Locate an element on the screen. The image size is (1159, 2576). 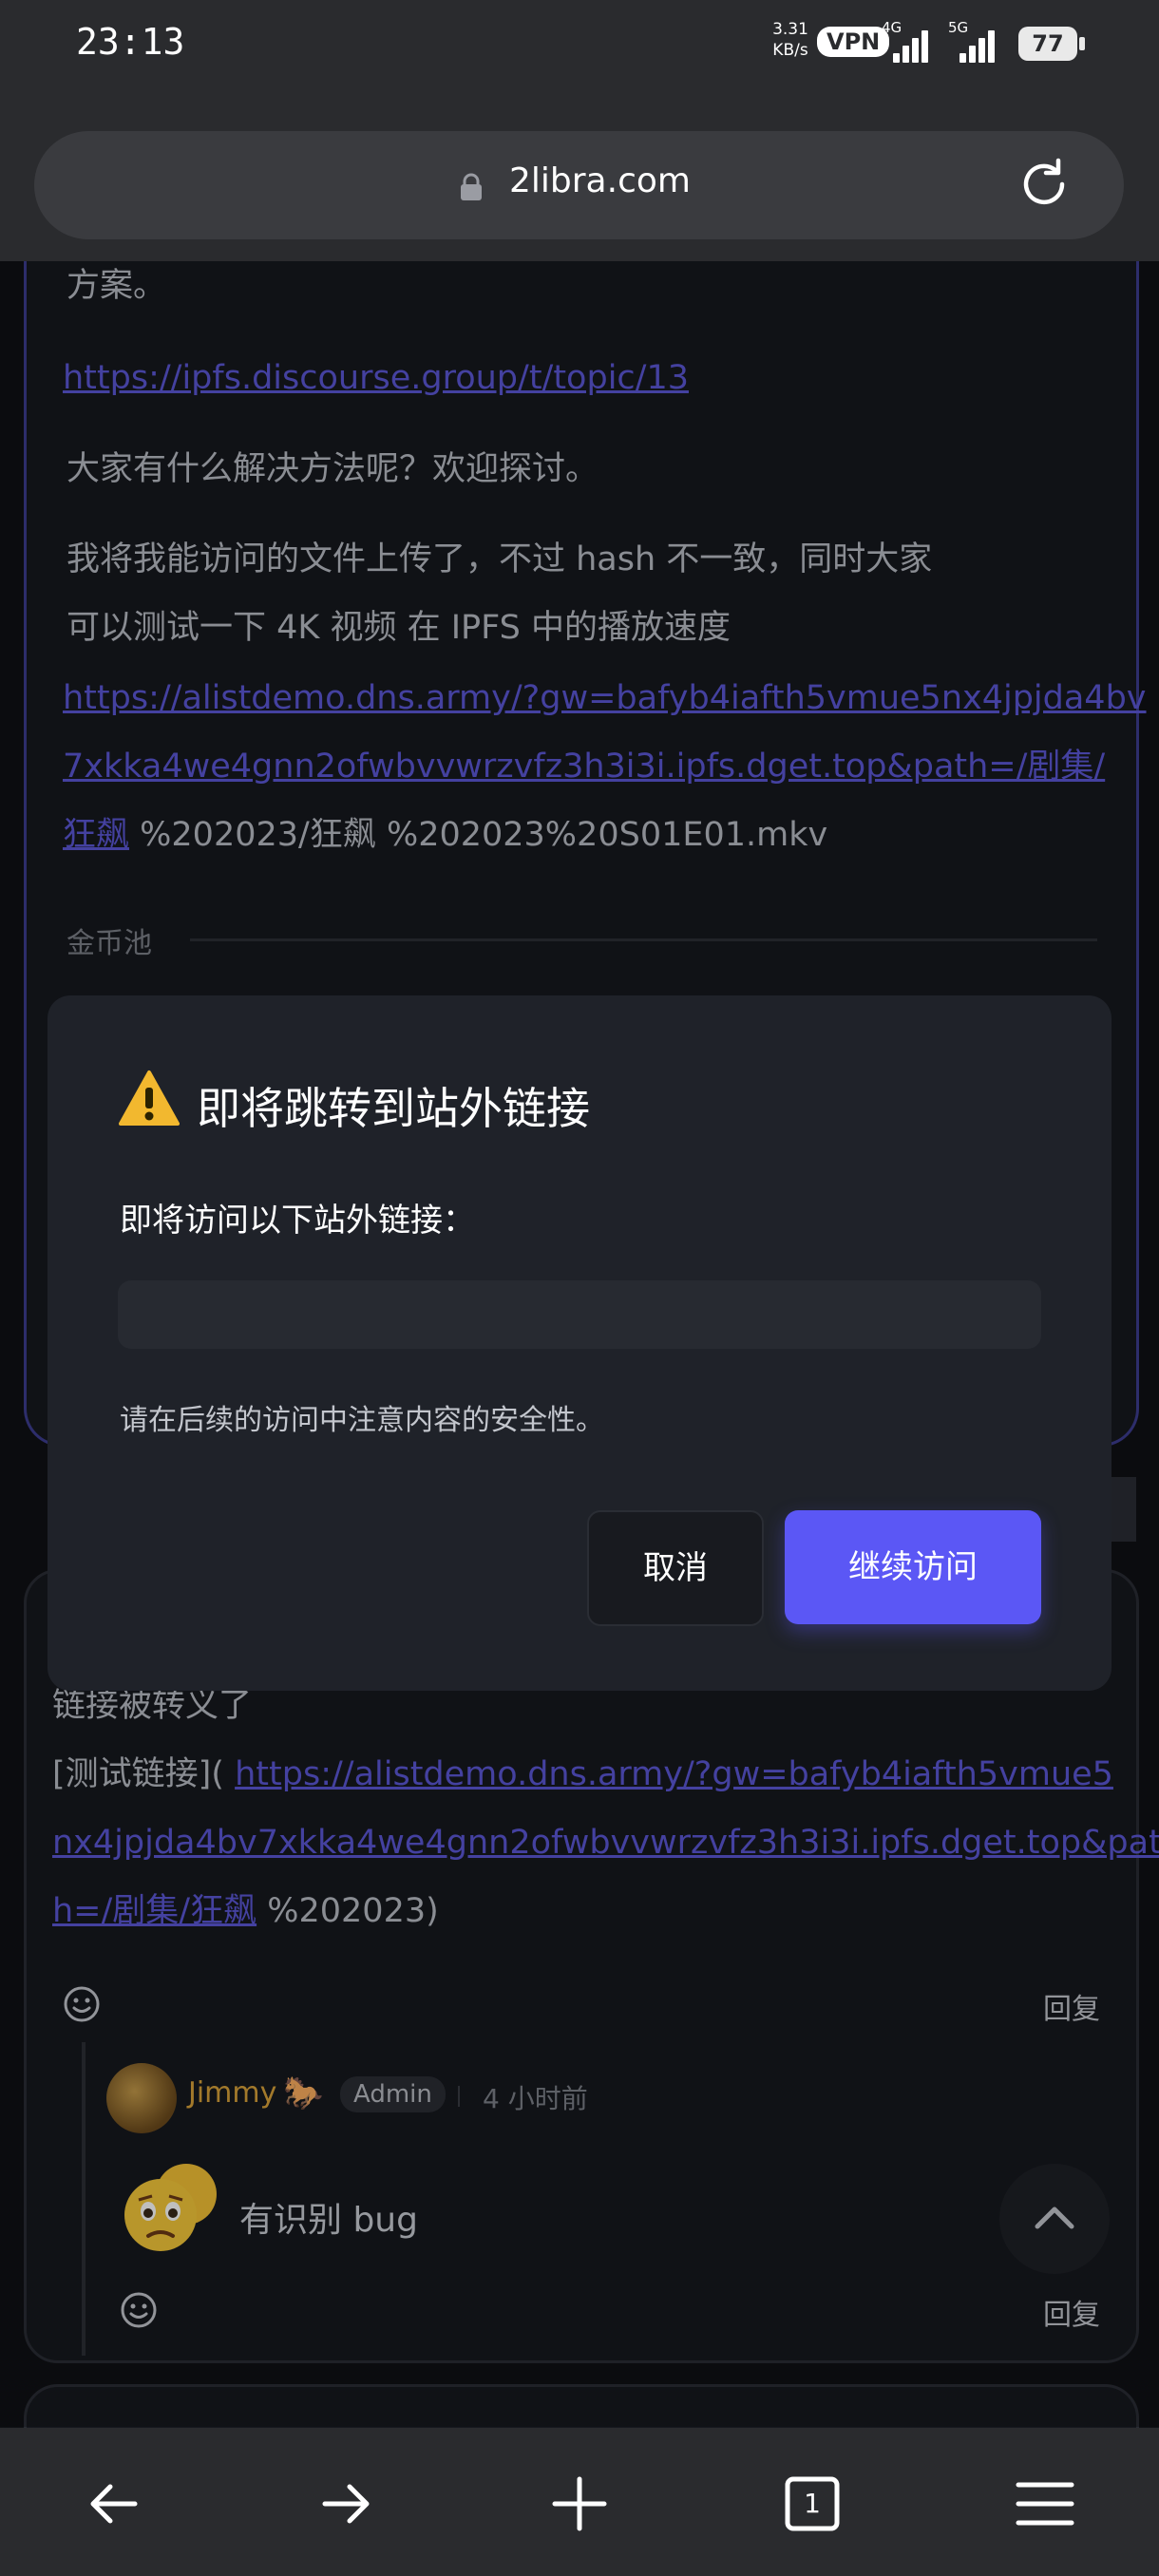
sim1-label: 4G is located at coordinates (892, 27).